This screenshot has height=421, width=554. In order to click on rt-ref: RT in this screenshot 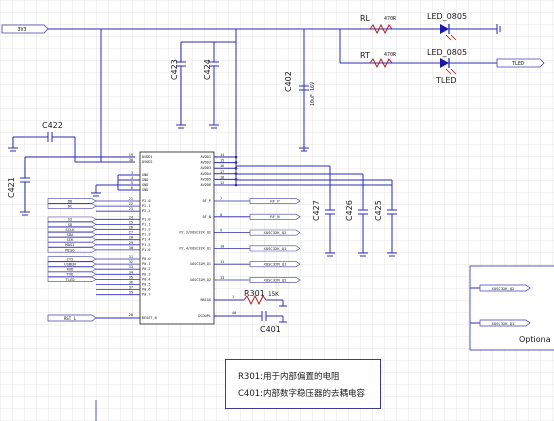, I will do `click(365, 55)`.